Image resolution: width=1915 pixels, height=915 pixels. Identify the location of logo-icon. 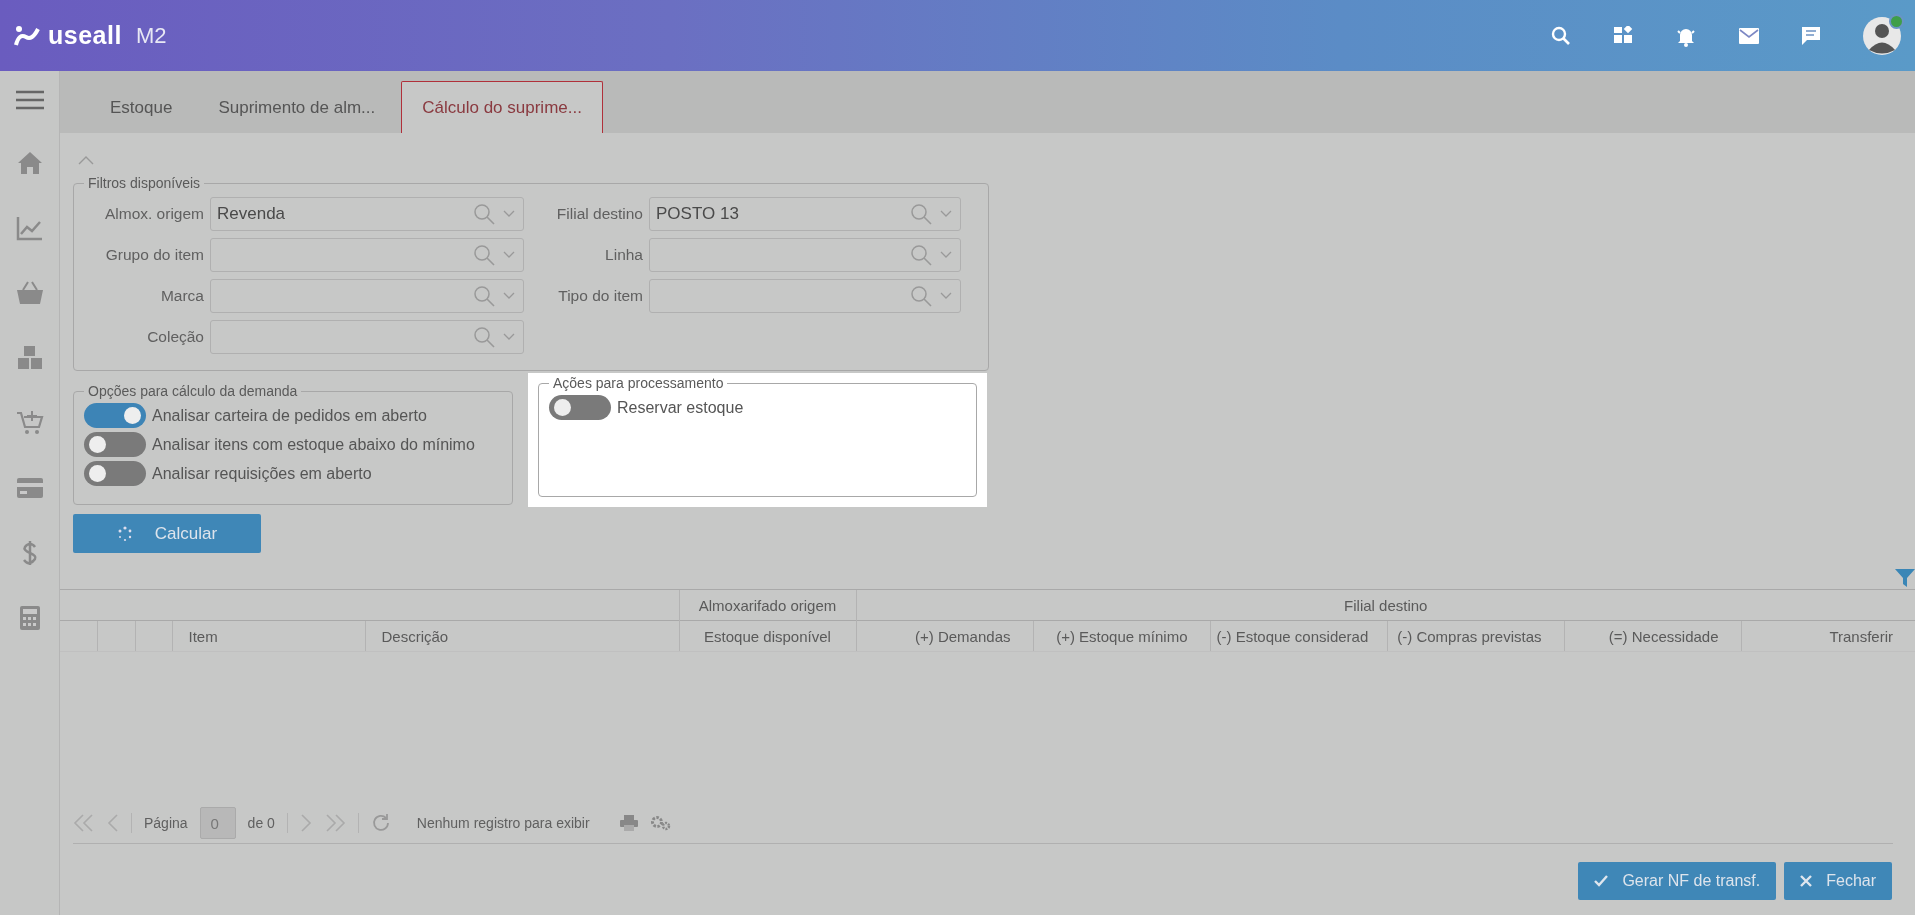
(27, 35).